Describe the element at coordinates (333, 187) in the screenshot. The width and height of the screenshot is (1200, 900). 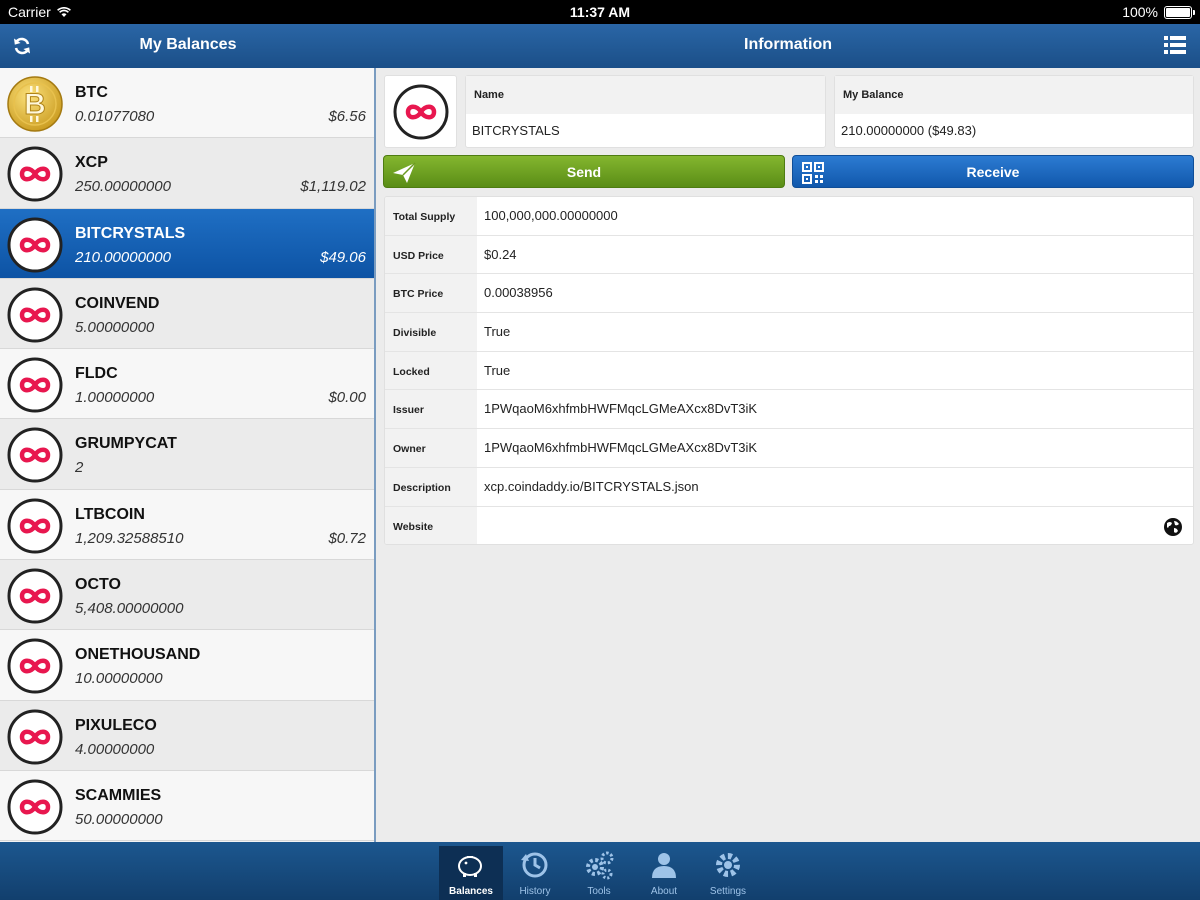
I see `asset-usd-value: $1,119.02` at that location.